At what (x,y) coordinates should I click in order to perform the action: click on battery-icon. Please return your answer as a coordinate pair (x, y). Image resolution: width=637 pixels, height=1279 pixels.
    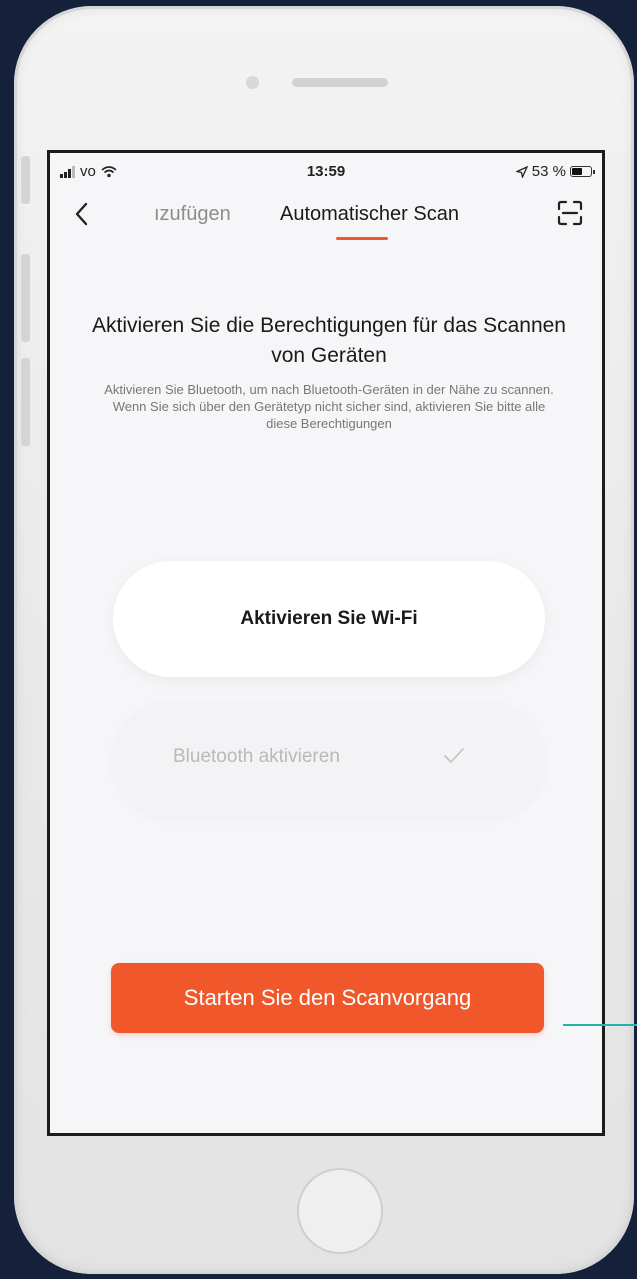
    Looking at the image, I should click on (582, 171).